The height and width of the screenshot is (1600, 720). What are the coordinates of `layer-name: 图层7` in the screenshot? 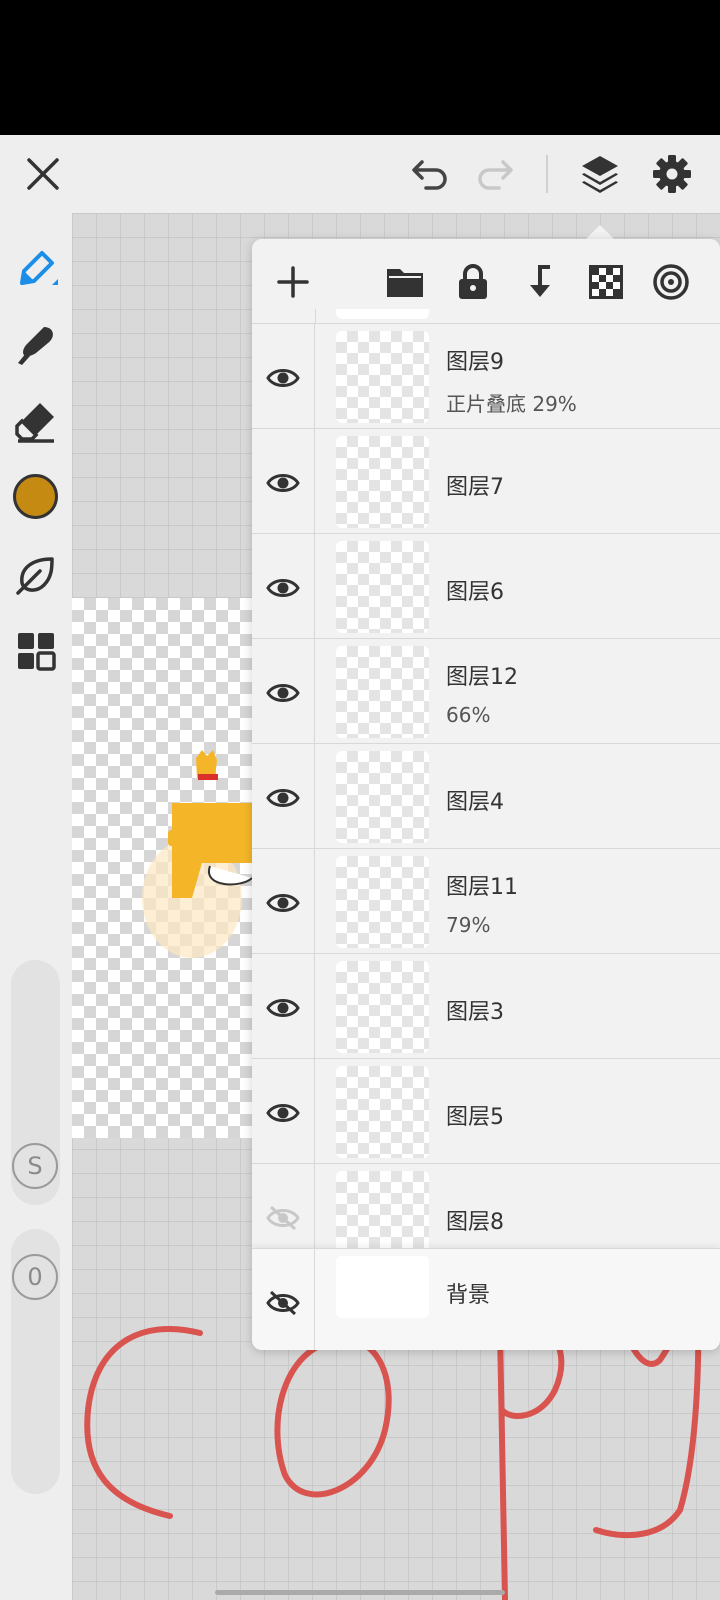 It's located at (475, 487).